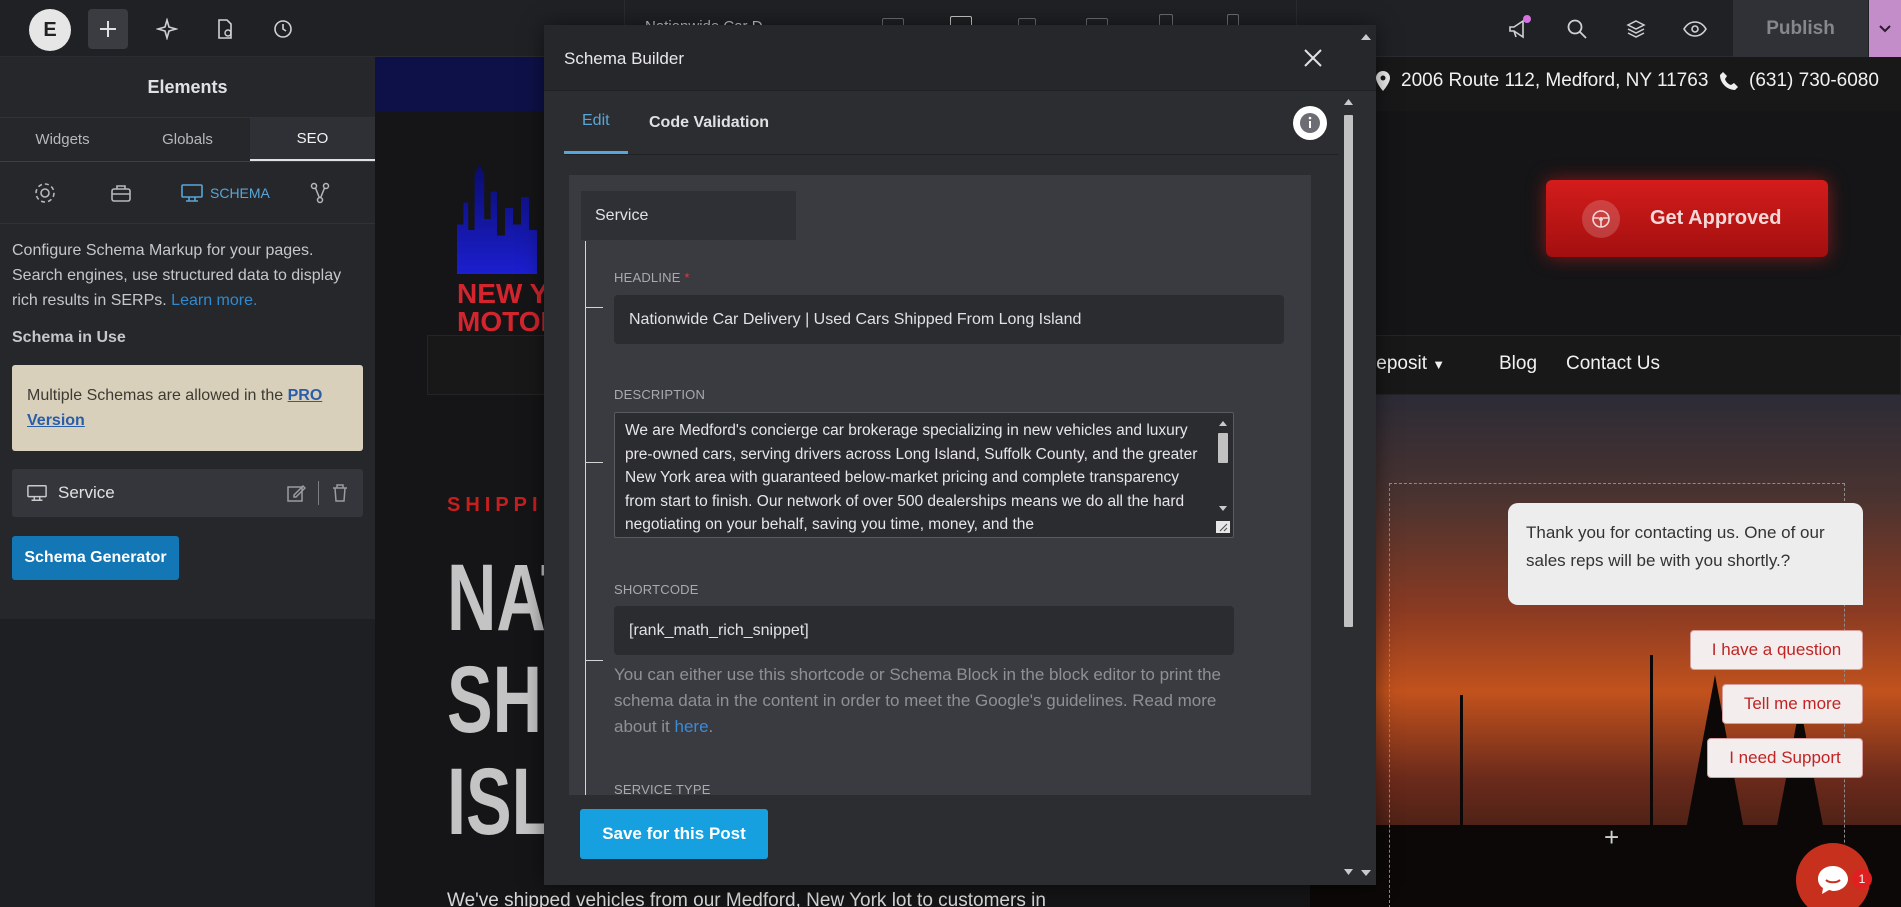 The width and height of the screenshot is (1901, 907). Describe the element at coordinates (692, 726) in the screenshot. I see `read-more-link: here` at that location.